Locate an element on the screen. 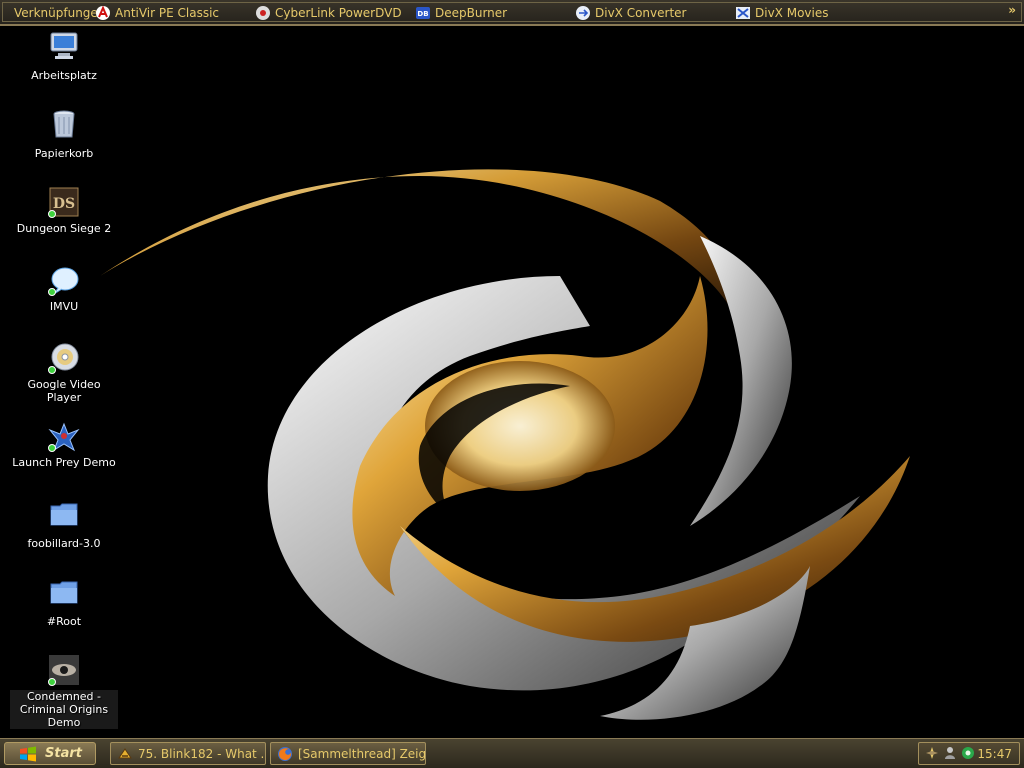  system-tray: 15:47 is located at coordinates (969, 753).